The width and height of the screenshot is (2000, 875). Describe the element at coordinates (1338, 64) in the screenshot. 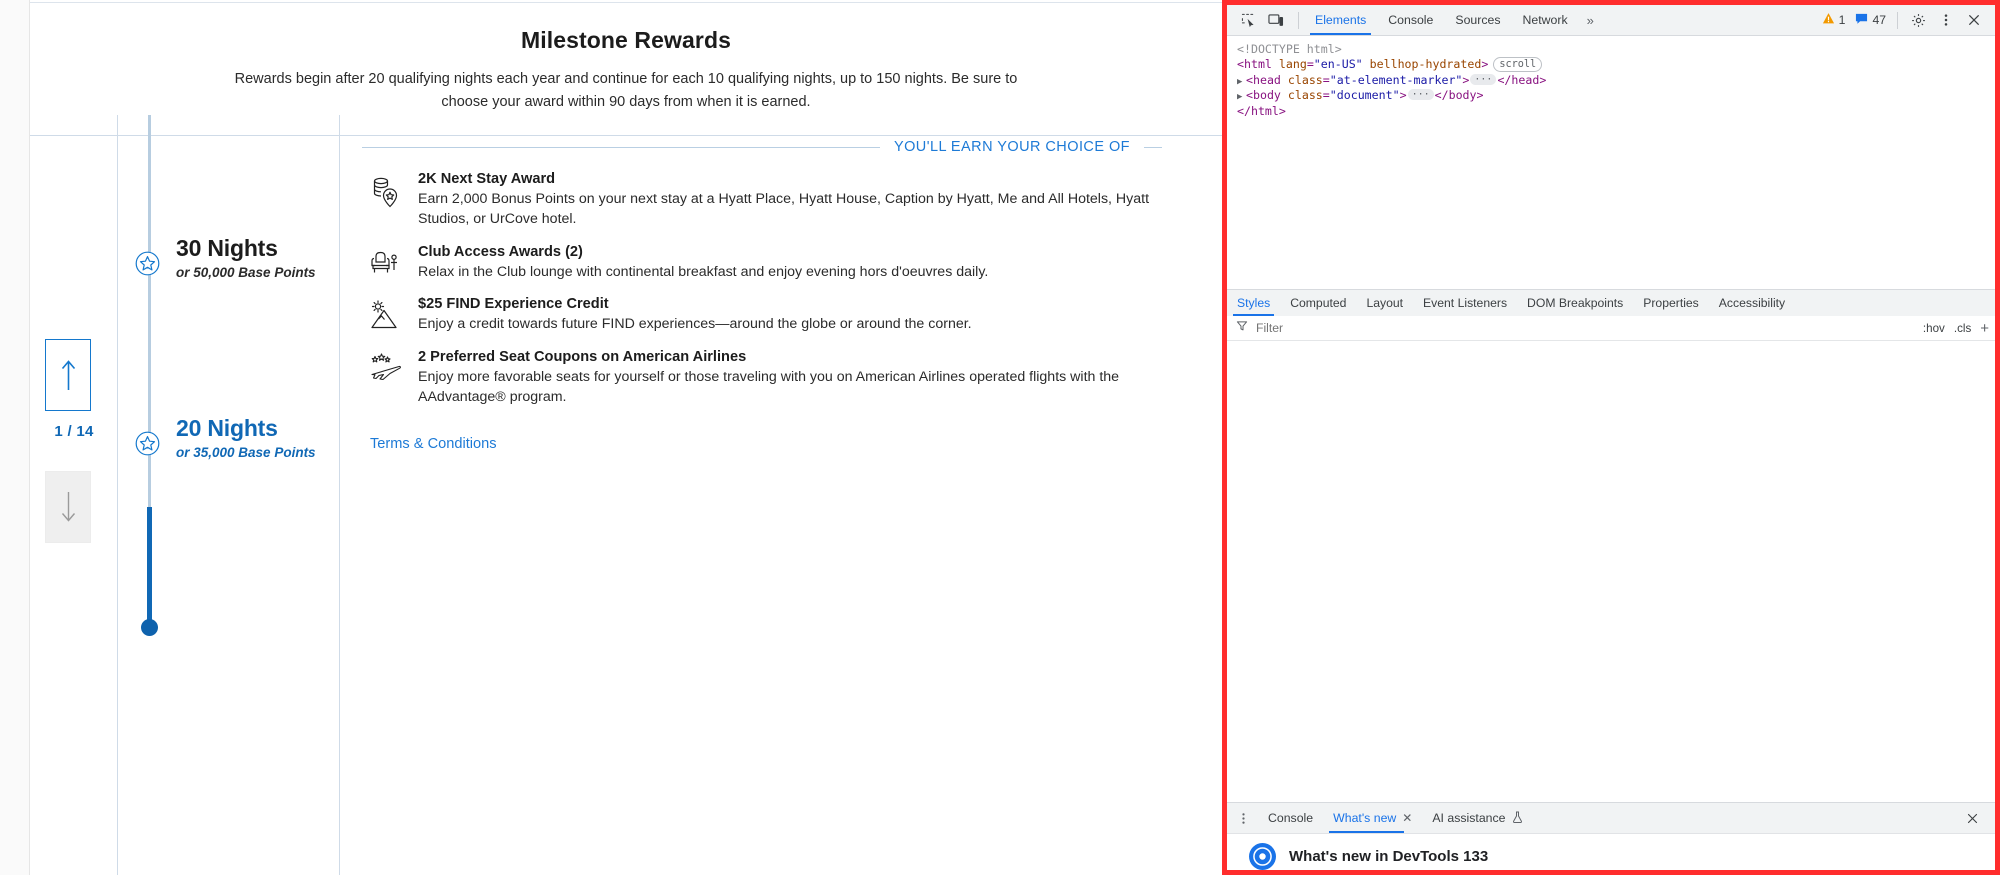

I see `html-attr-lang-value: "en-US"` at that location.